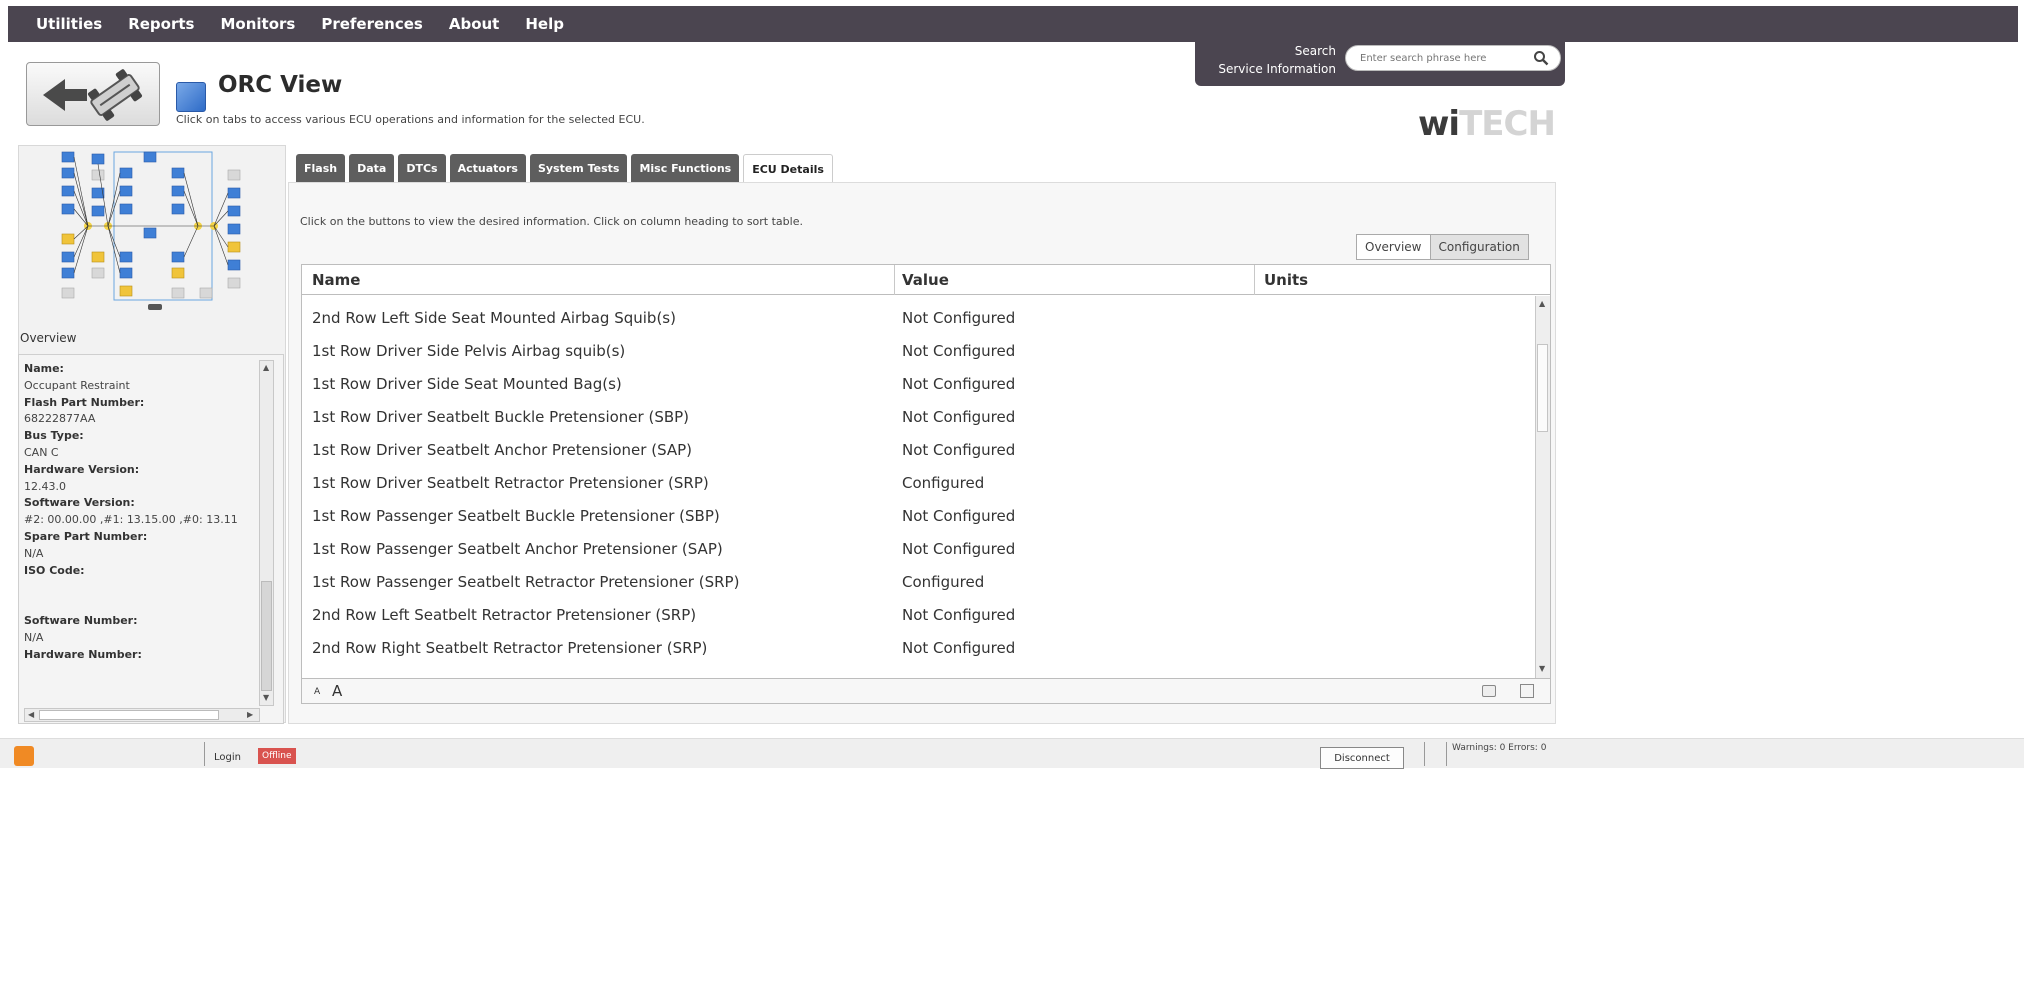 The image size is (2024, 992). I want to click on tab-flash: Flash, so click(321, 168).